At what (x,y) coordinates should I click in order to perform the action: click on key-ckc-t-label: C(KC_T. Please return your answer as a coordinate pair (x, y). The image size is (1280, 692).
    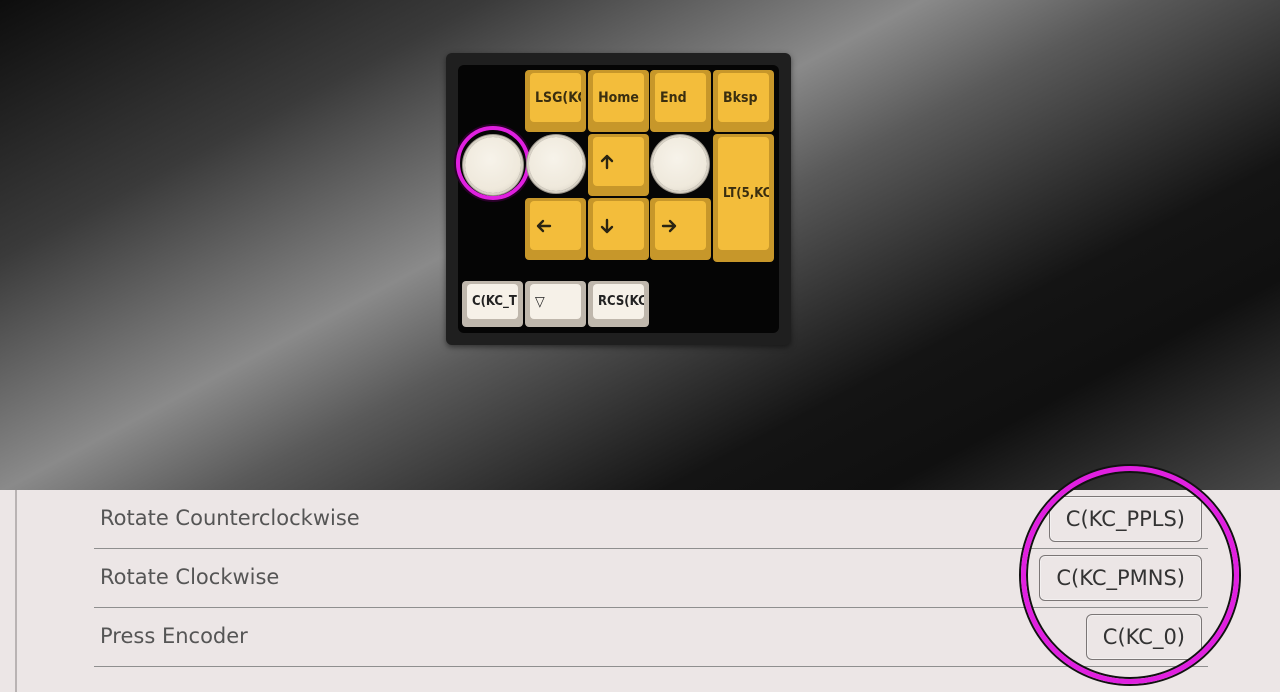
    Looking at the image, I should click on (492, 301).